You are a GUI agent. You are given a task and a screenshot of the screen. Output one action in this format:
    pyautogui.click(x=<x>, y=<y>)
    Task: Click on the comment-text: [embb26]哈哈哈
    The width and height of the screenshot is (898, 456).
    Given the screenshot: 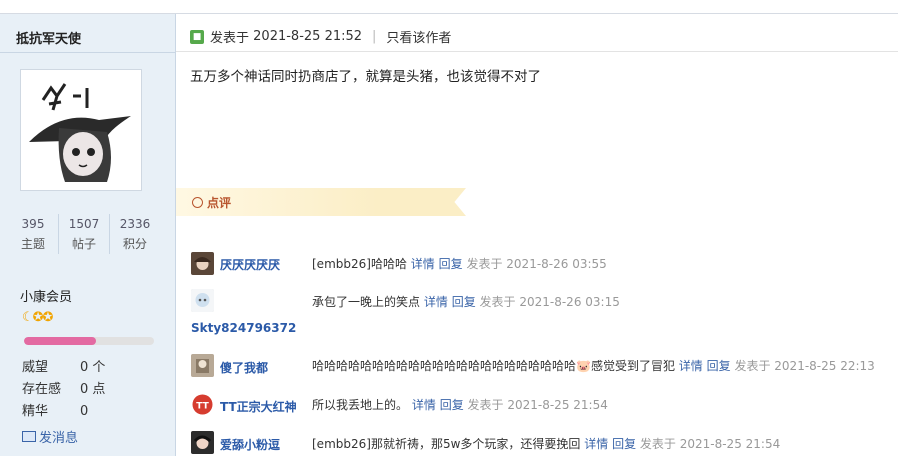 What is the action you would take?
    pyautogui.click(x=359, y=264)
    